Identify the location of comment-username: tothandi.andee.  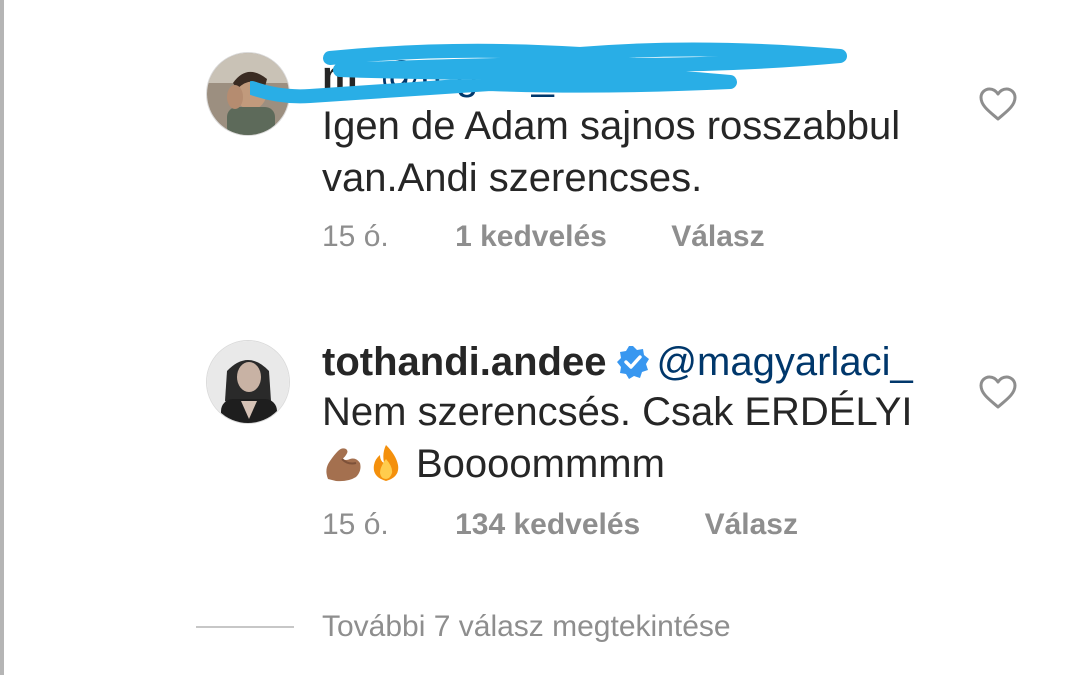
(464, 362).